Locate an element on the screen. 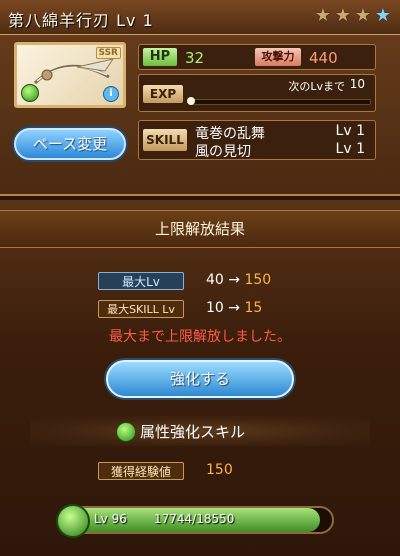 Image resolution: width=400 pixels, height=556 pixels. attack-label: 攻撃力 is located at coordinates (278, 57).